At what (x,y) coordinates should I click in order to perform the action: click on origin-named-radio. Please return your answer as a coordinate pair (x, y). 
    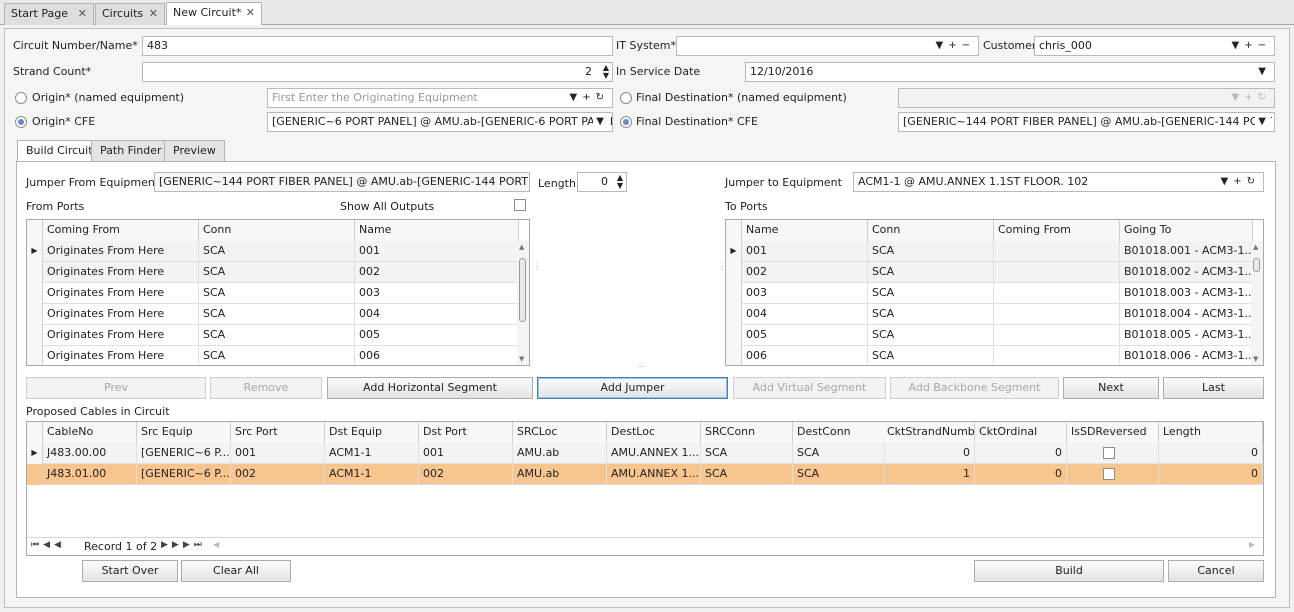
    Looking at the image, I should click on (21, 98).